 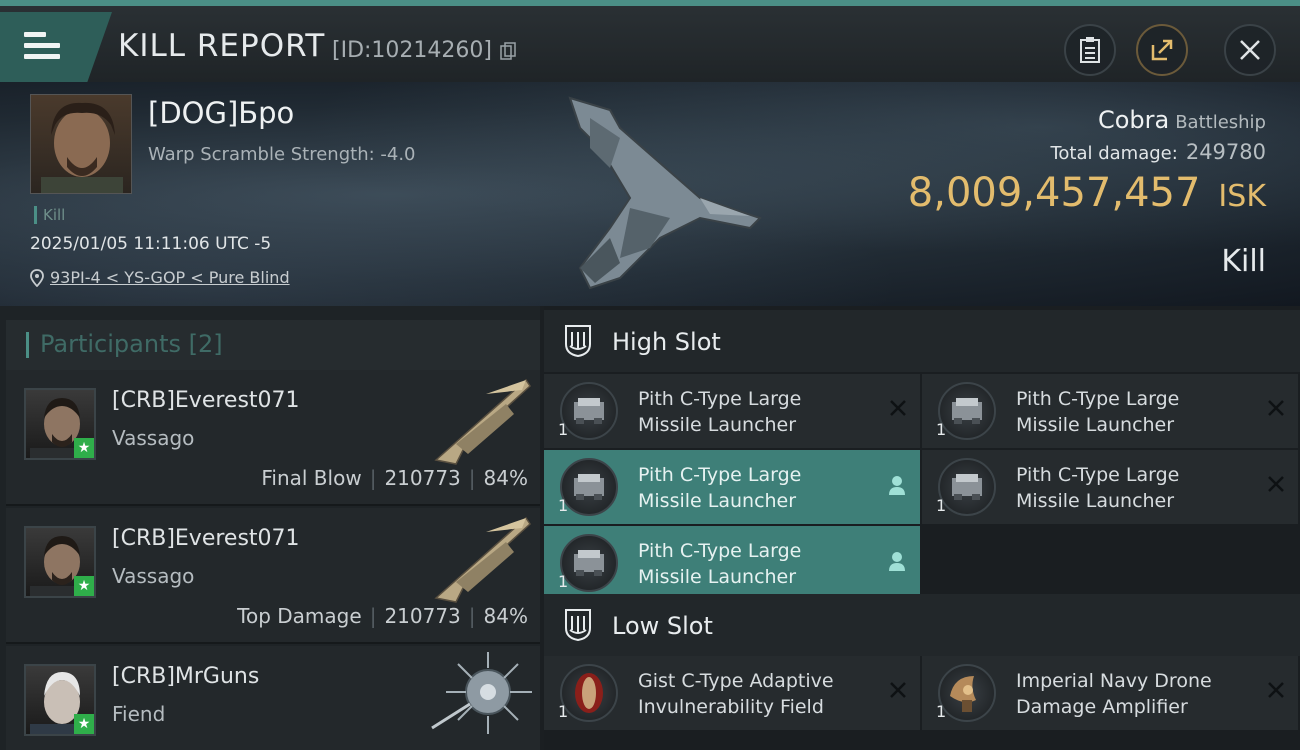 I want to click on victim-ship: Cobra Battleship, so click(x=1182, y=120).